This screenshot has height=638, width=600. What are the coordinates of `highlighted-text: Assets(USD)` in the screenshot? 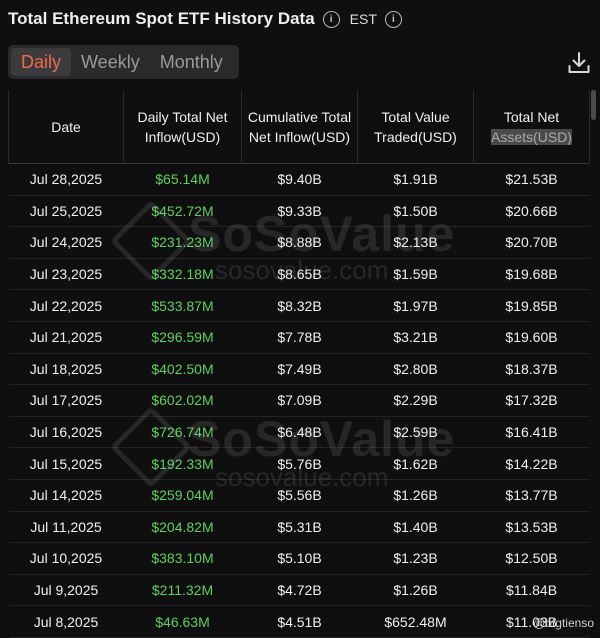 It's located at (531, 136).